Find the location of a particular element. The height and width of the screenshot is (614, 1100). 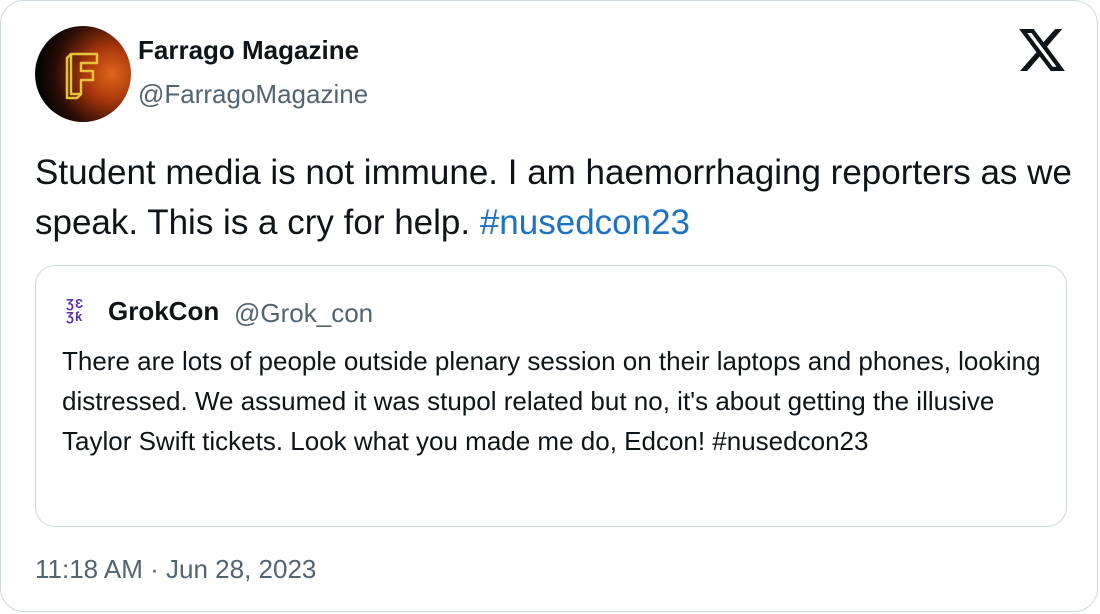

author-handle: @FarragoMagazine is located at coordinates (253, 94).